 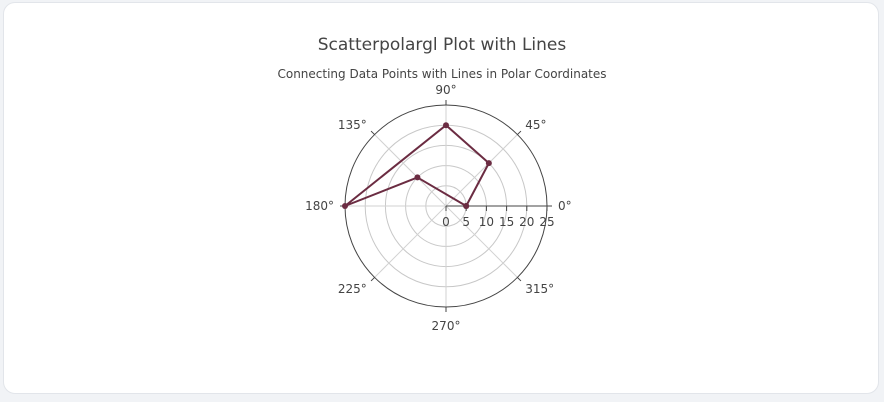 What do you see at coordinates (446, 222) in the screenshot?
I see `radial-tick-label: 0` at bounding box center [446, 222].